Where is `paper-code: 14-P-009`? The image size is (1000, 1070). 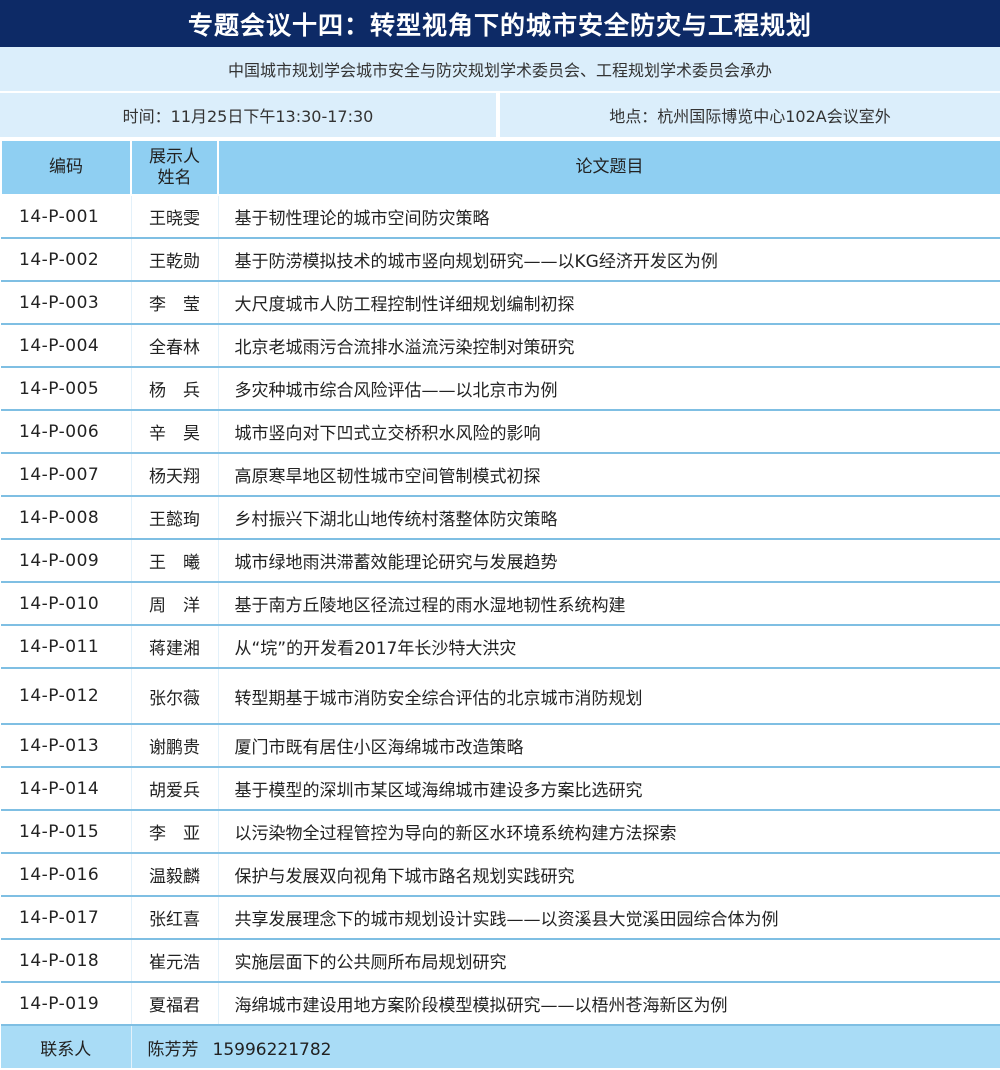 paper-code: 14-P-009 is located at coordinates (66, 561).